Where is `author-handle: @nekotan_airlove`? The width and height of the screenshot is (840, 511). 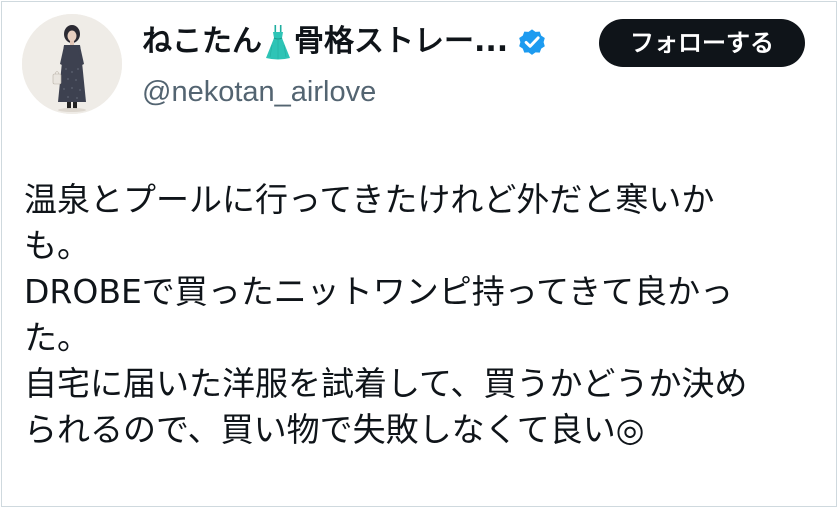
author-handle: @nekotan_airlove is located at coordinates (357, 92).